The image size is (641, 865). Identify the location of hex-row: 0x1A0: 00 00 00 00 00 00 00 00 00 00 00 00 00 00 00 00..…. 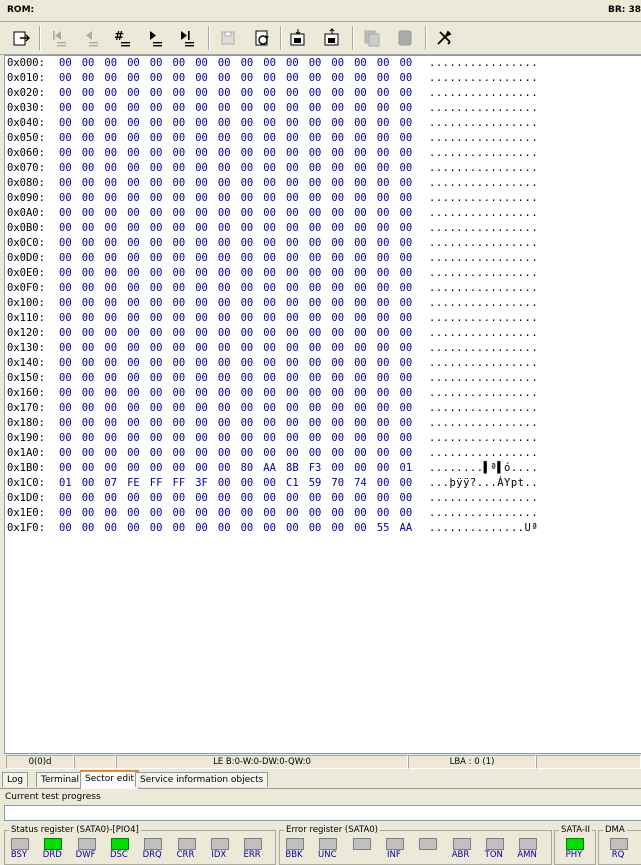
(323, 453).